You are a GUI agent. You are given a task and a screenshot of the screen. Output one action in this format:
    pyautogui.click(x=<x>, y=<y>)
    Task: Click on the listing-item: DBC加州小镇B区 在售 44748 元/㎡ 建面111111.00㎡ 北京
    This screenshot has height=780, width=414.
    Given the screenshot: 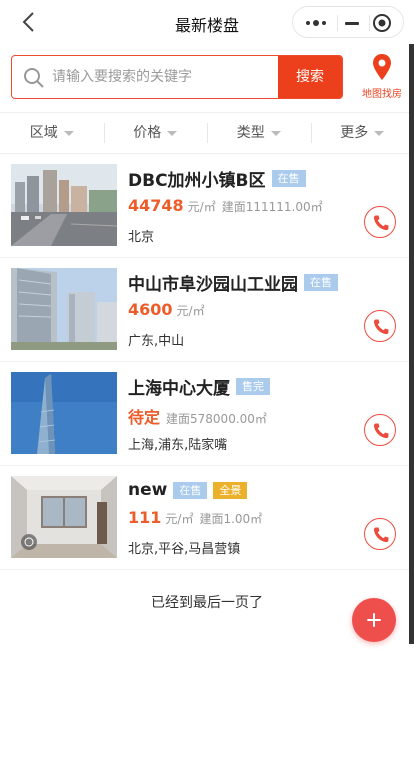 What is the action you would take?
    pyautogui.click(x=207, y=206)
    